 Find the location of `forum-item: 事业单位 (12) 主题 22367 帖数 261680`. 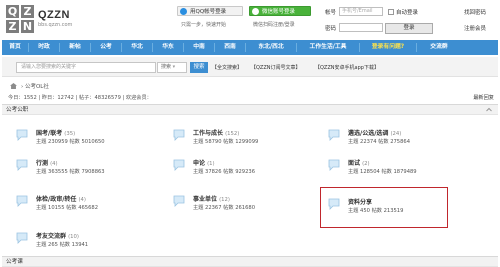

forum-item: 事业单位 (12) 主题 22367 帖数 261680 is located at coordinates (242, 207).